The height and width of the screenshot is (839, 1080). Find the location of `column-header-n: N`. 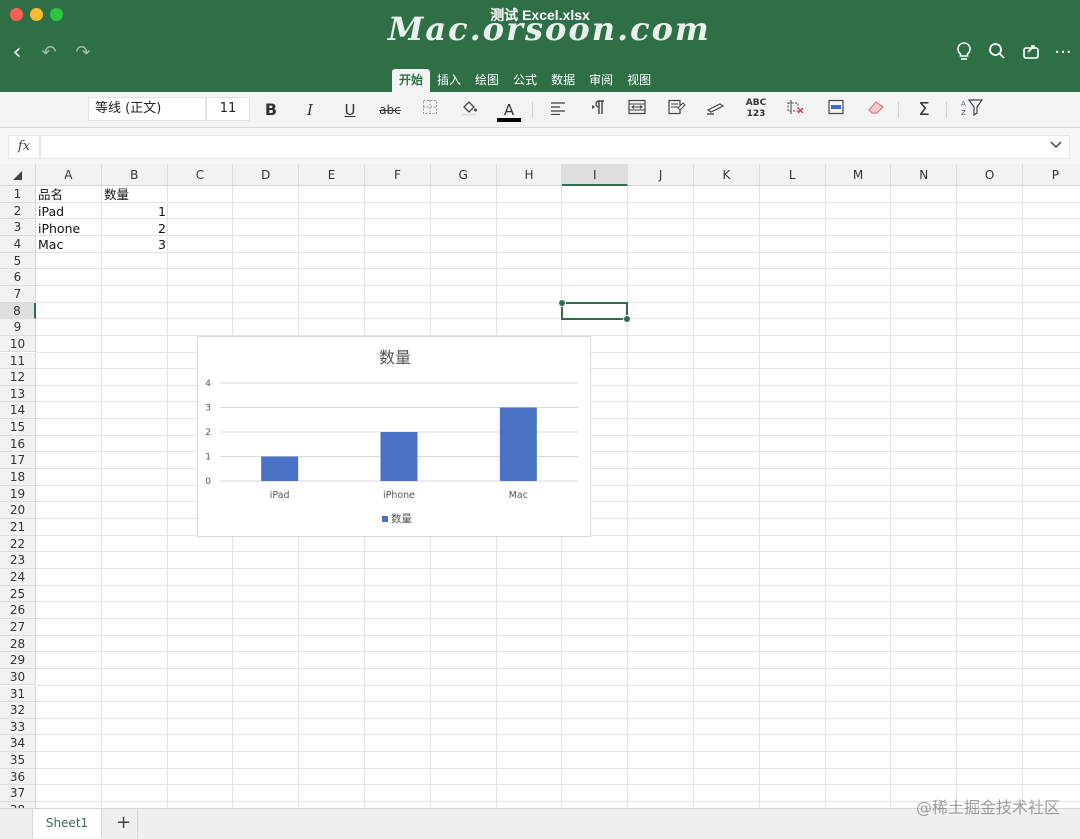

column-header-n: N is located at coordinates (924, 175).